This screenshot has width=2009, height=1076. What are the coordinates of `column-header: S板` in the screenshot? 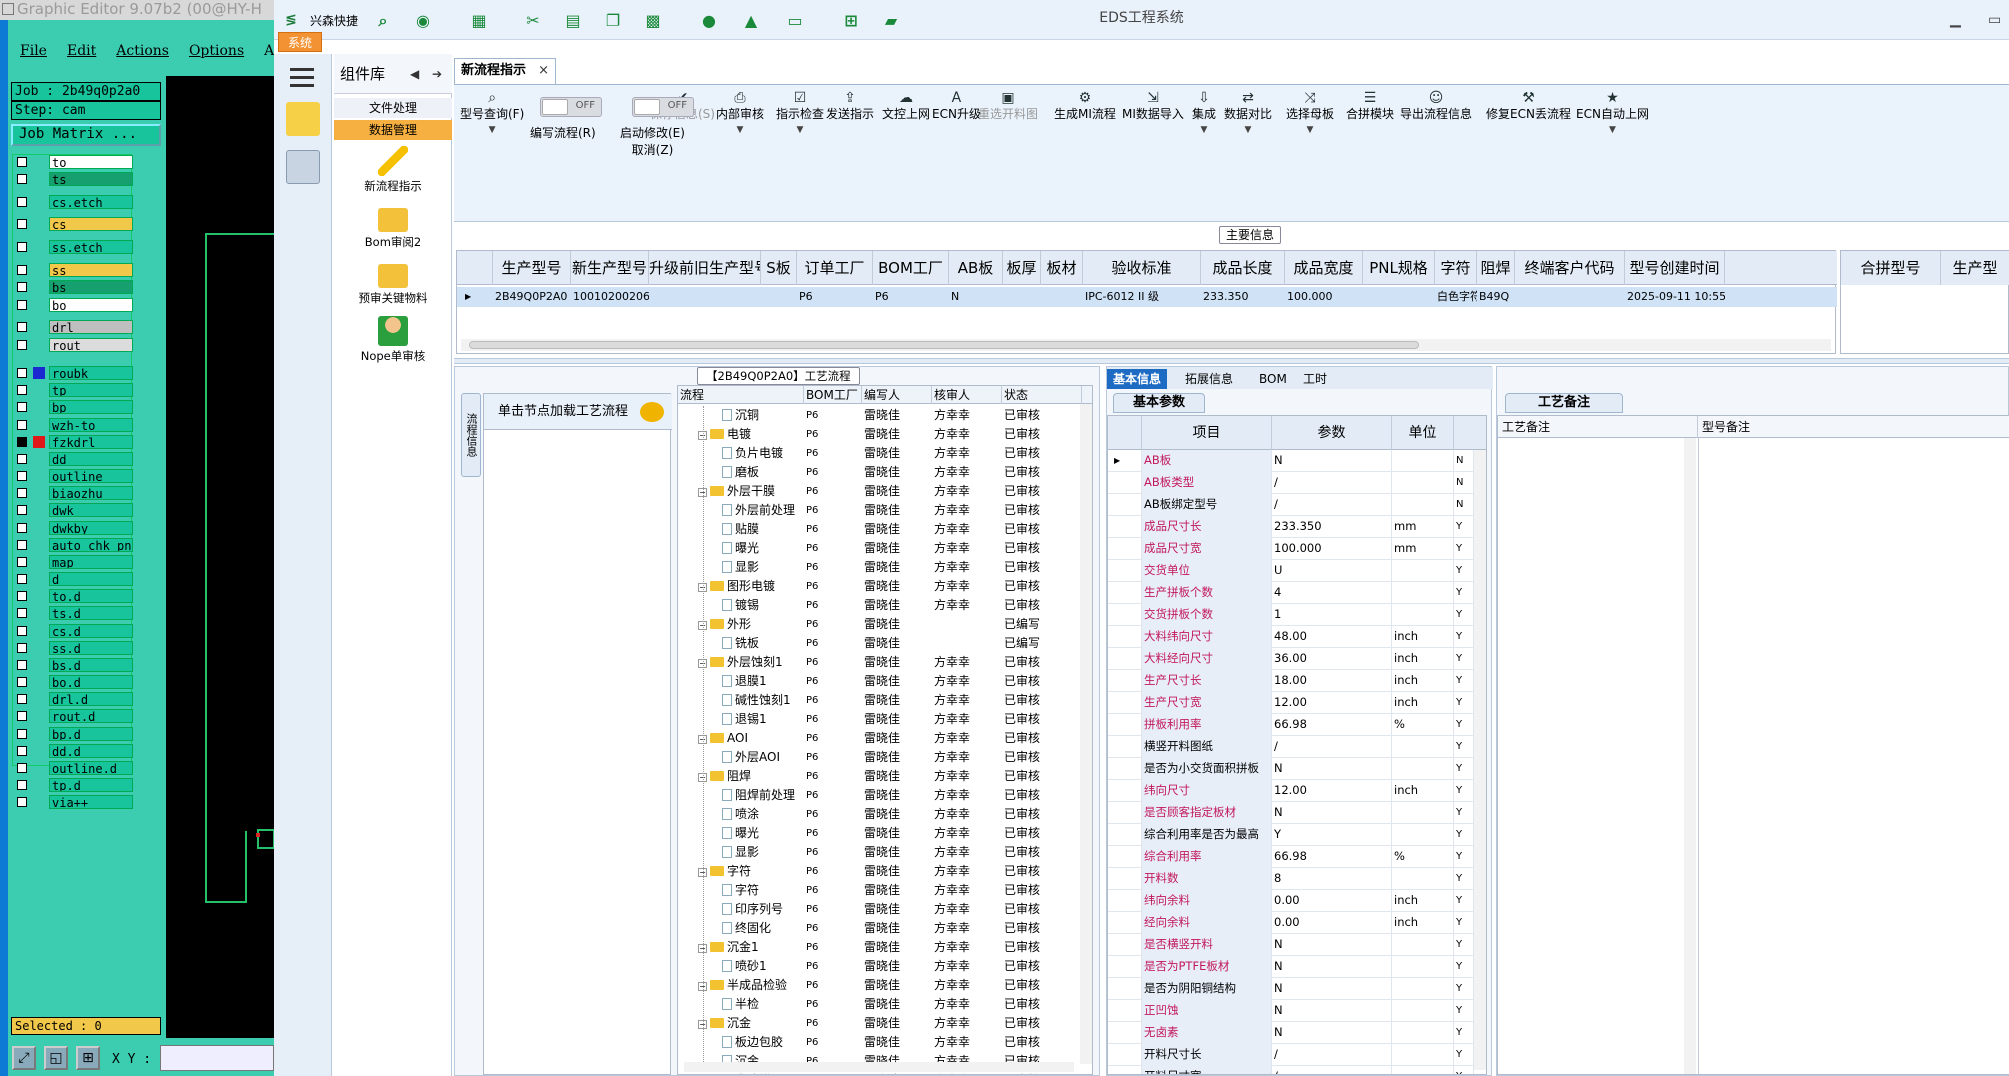 It's located at (779, 268).